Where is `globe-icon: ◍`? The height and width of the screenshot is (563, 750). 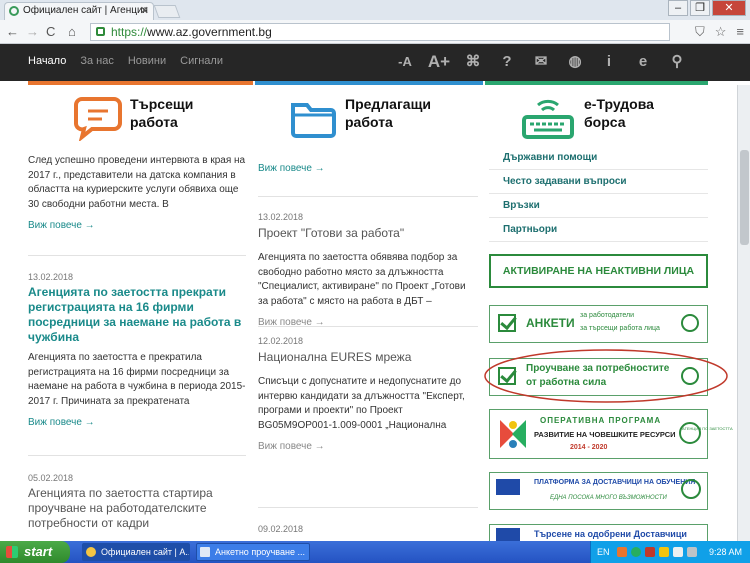 globe-icon: ◍ is located at coordinates (575, 62).